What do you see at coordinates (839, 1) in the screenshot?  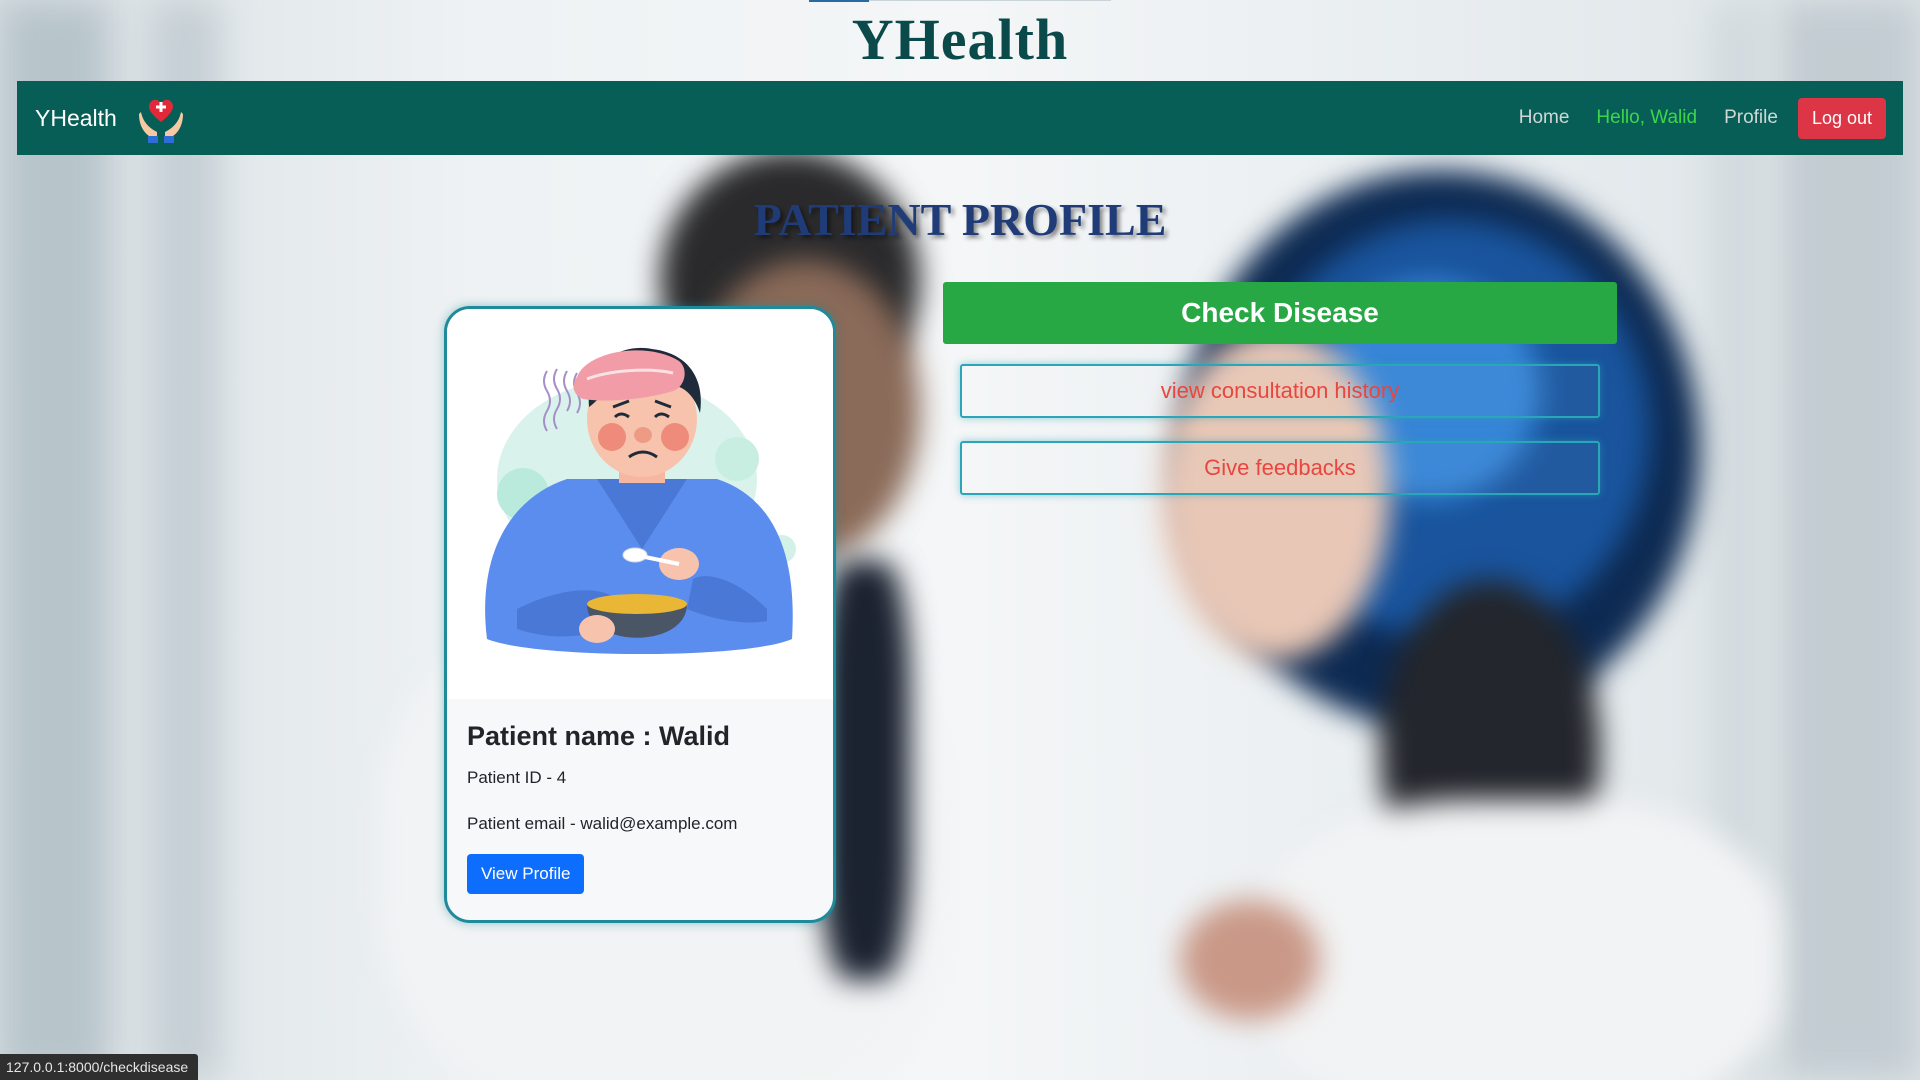 I see `title-accent-mark` at bounding box center [839, 1].